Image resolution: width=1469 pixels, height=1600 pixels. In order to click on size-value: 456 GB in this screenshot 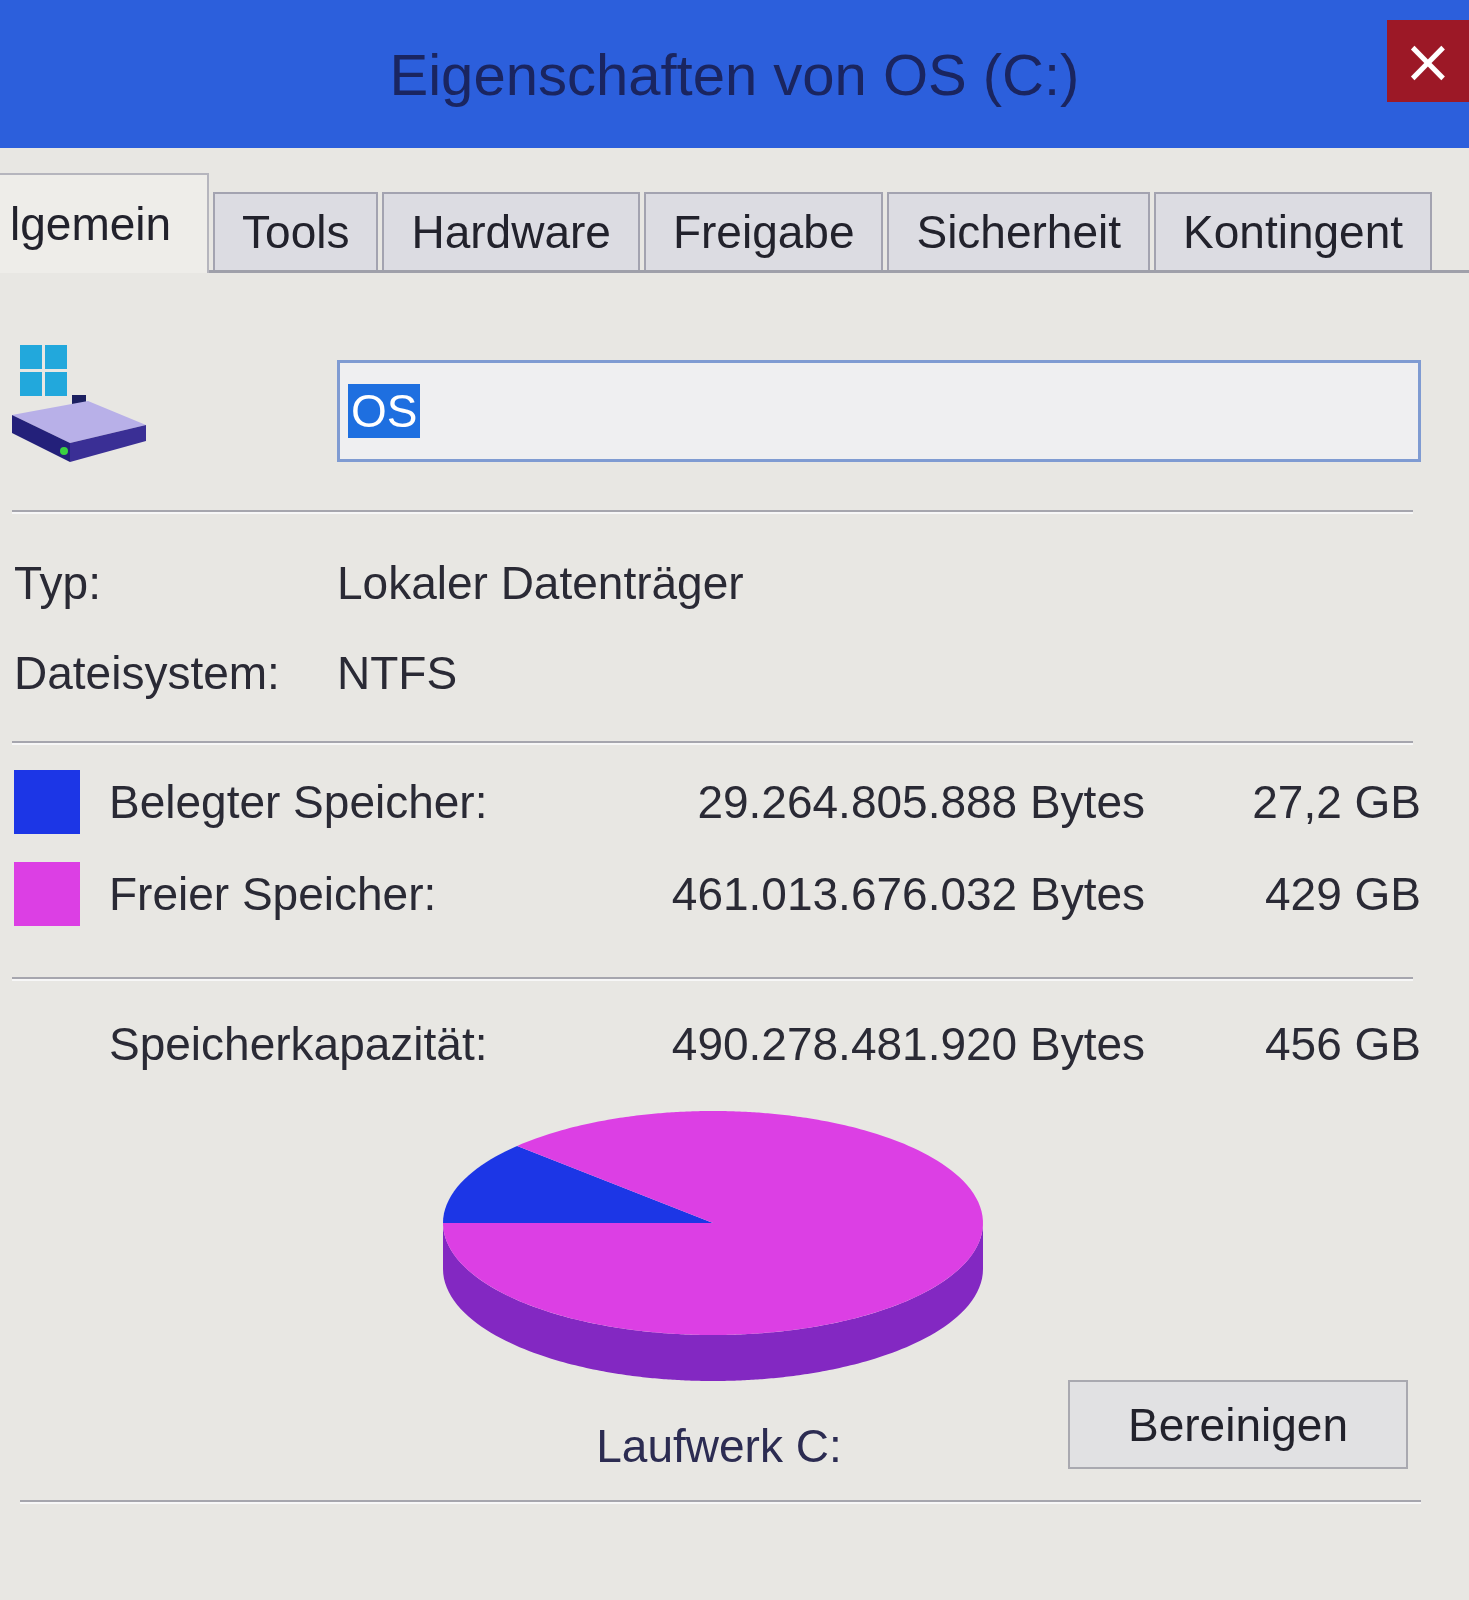, I will do `click(1342, 1044)`.